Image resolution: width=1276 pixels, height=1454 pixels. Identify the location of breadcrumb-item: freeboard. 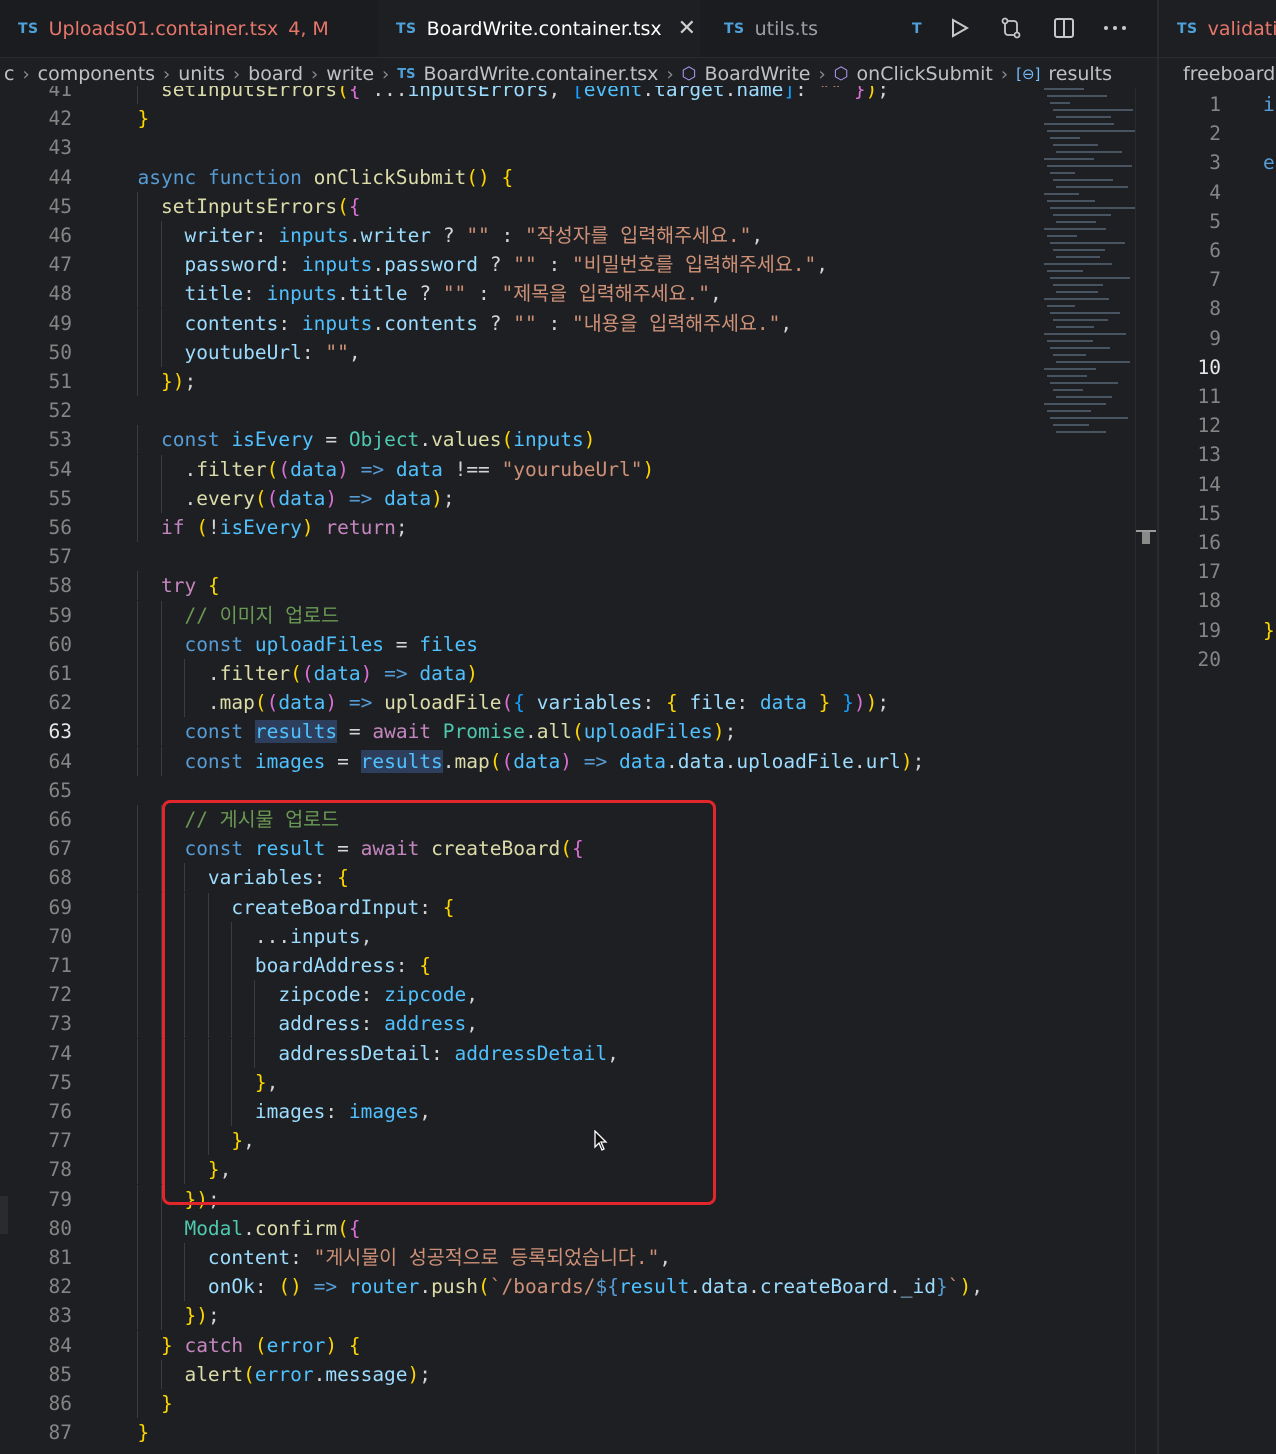
(1229, 74).